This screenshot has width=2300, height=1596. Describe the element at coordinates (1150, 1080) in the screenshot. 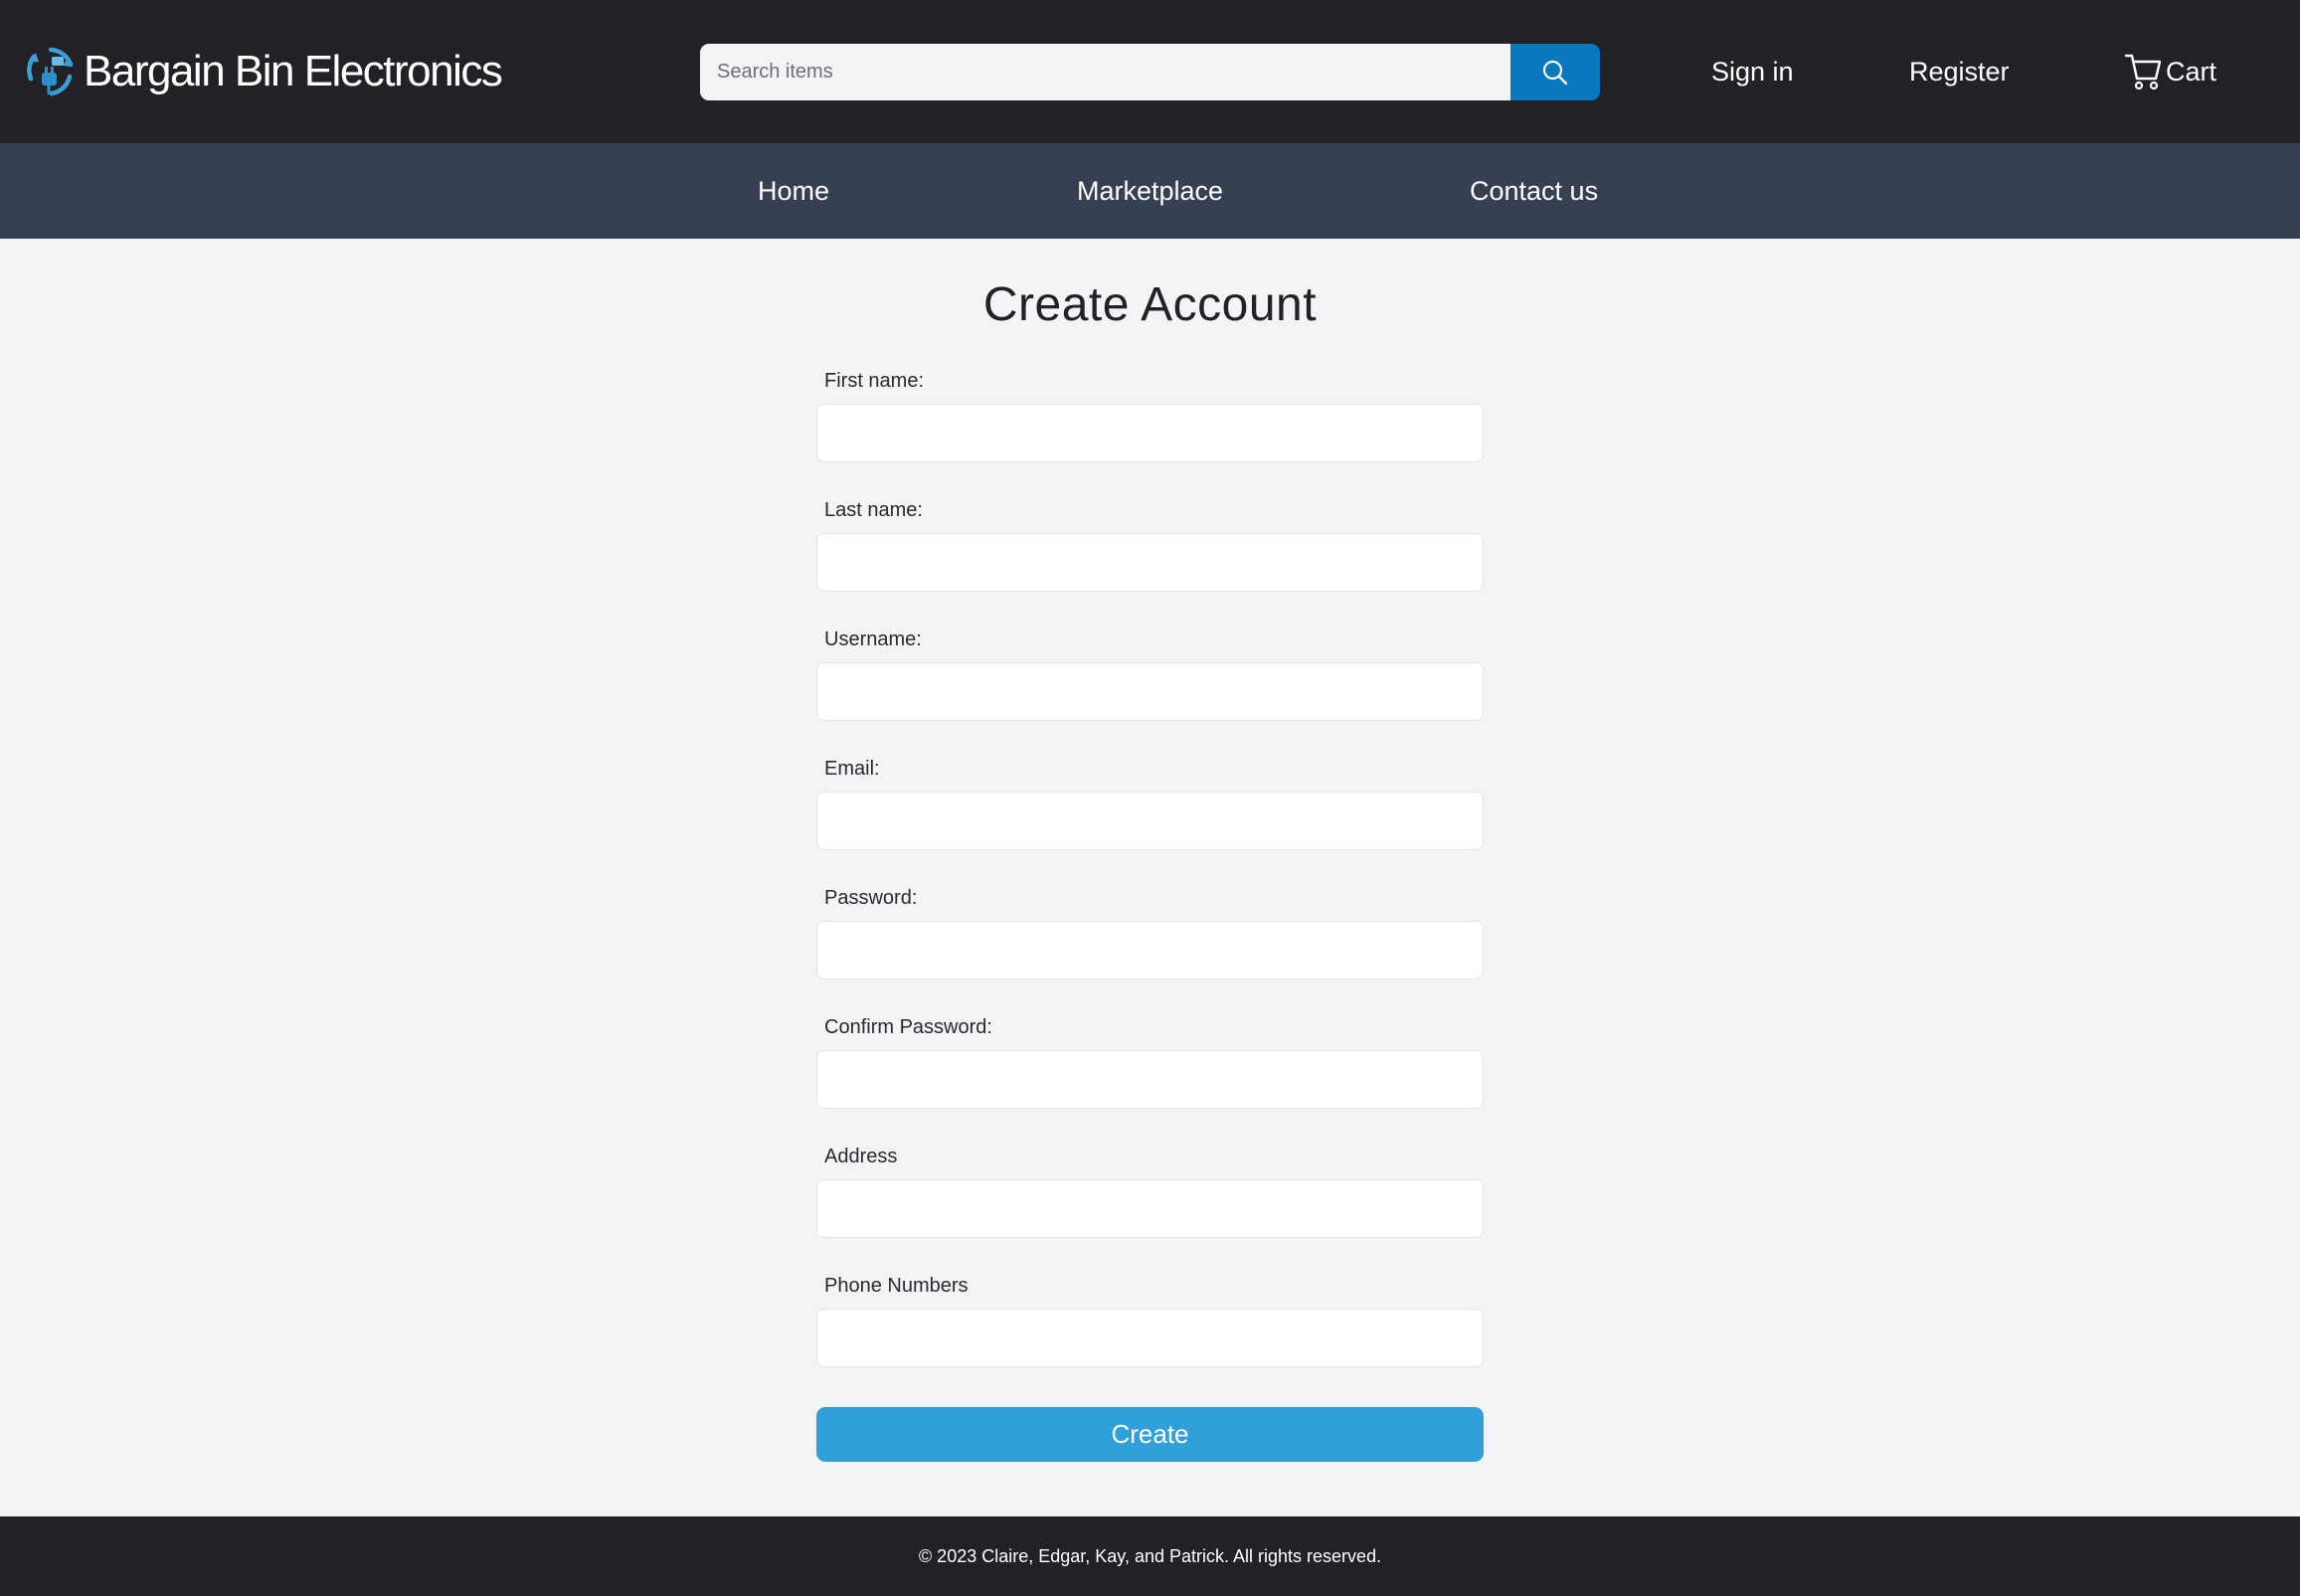

I see `confirm-password-field` at that location.